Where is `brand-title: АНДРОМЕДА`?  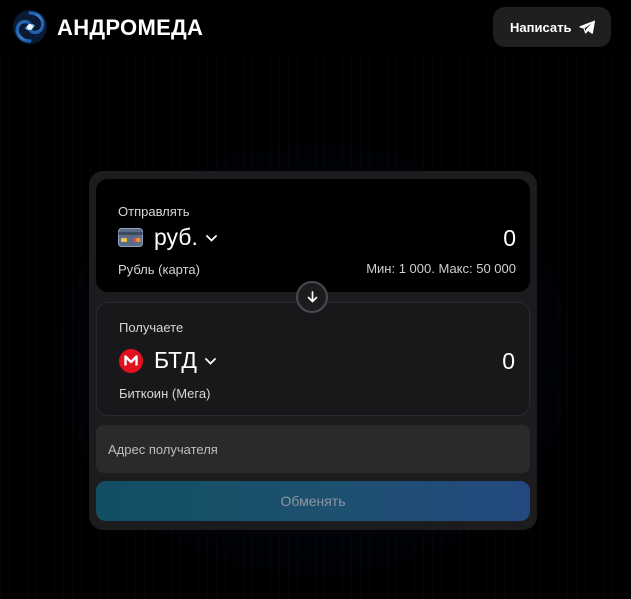
brand-title: АНДРОМЕДА is located at coordinates (130, 27).